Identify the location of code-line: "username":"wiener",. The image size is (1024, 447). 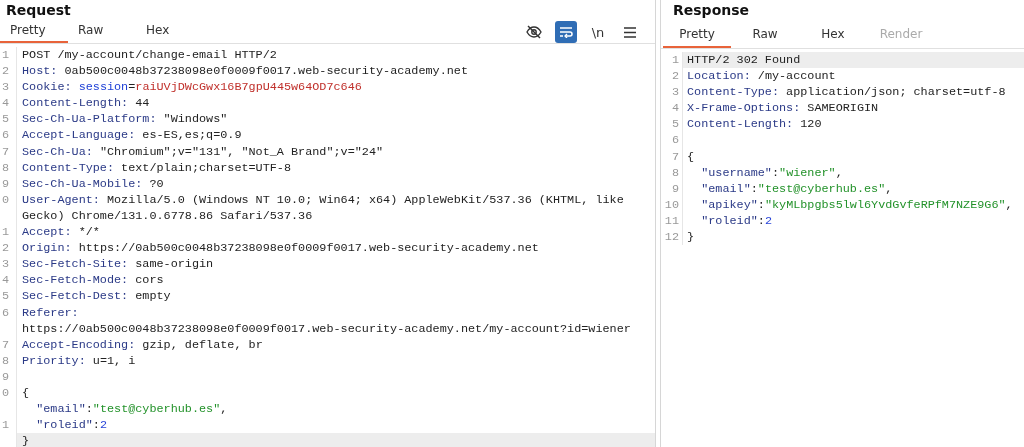
(771, 172).